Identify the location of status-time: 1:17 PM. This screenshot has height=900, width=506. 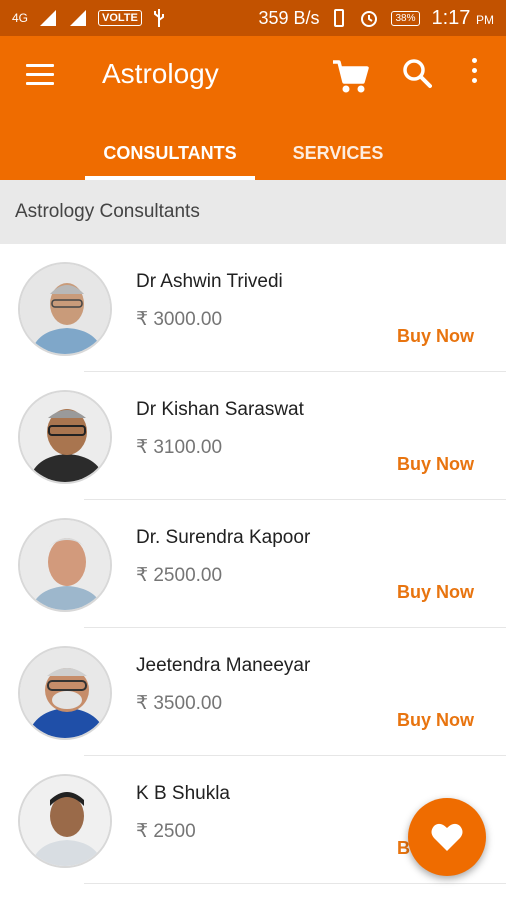
(463, 18).